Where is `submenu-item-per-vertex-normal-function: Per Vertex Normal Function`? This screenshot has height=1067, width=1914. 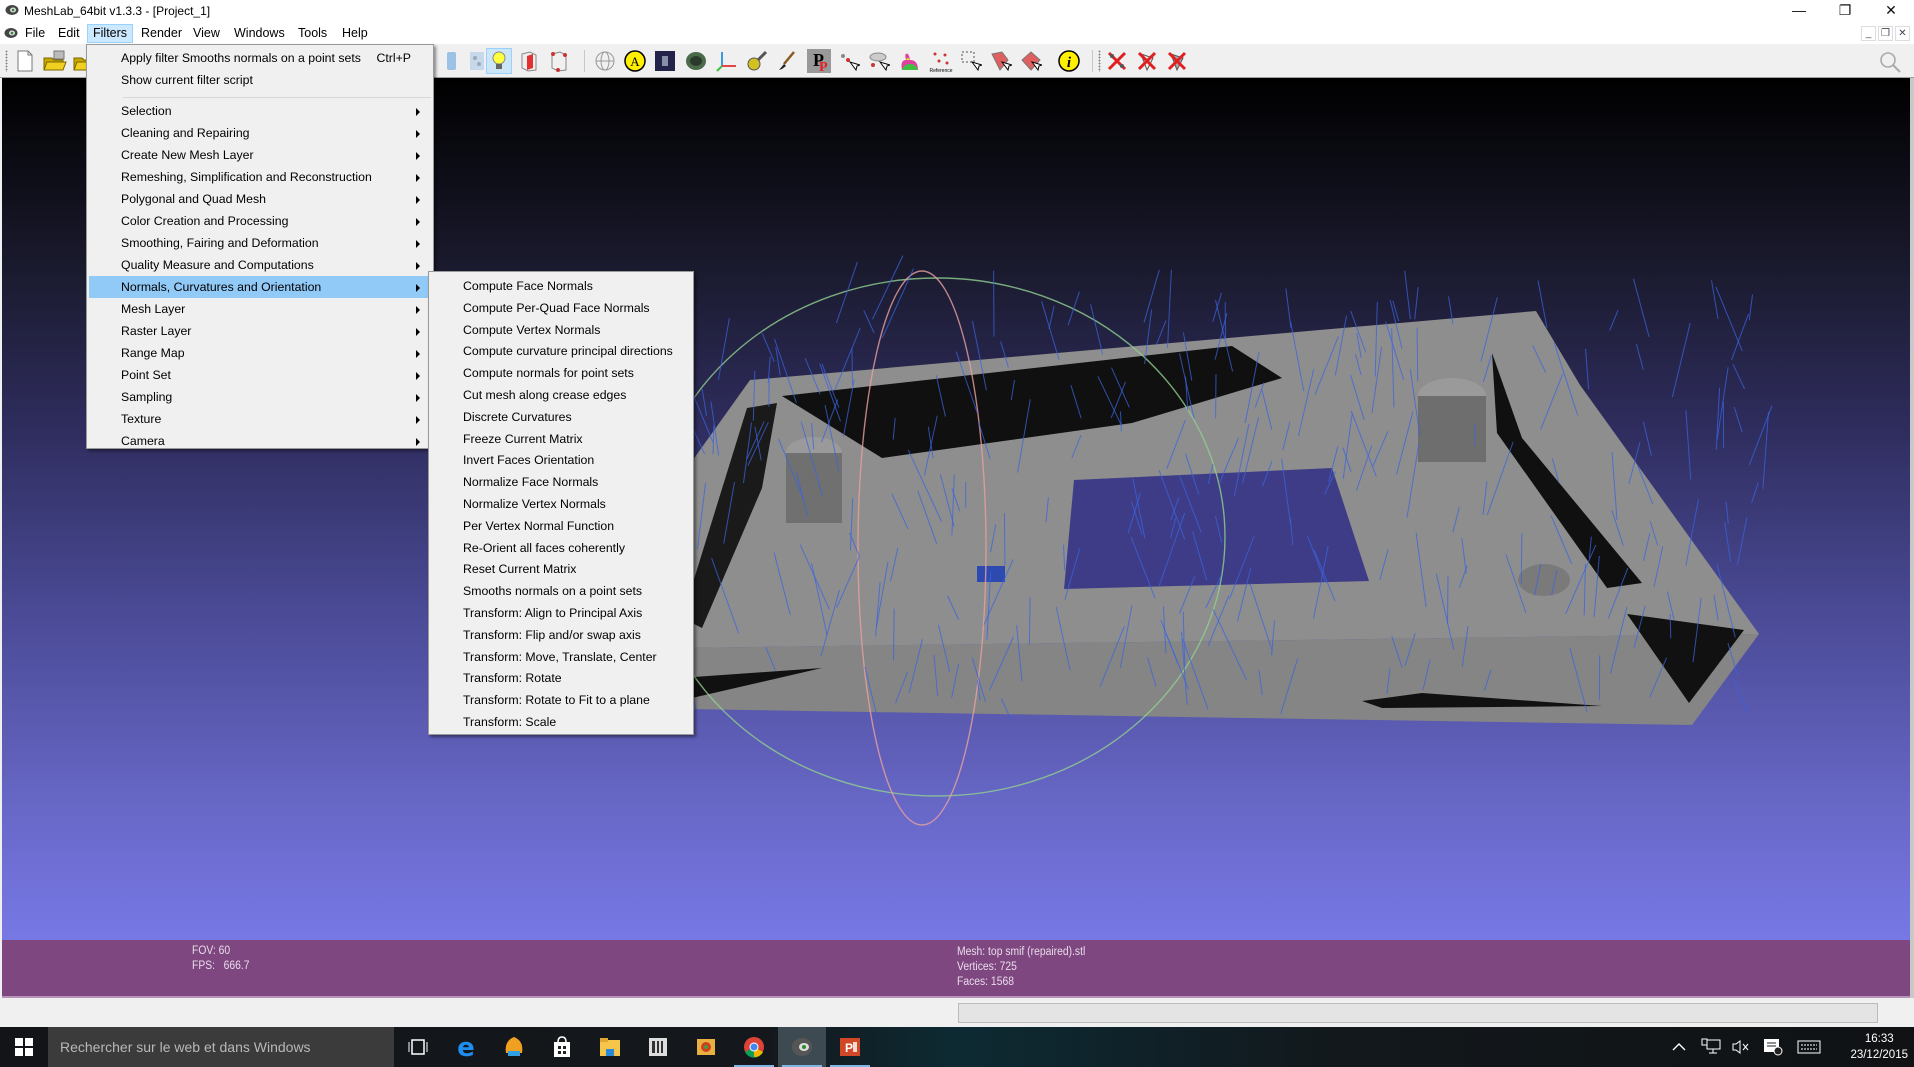
submenu-item-per-vertex-normal-function: Per Vertex Normal Function is located at coordinates (561, 526).